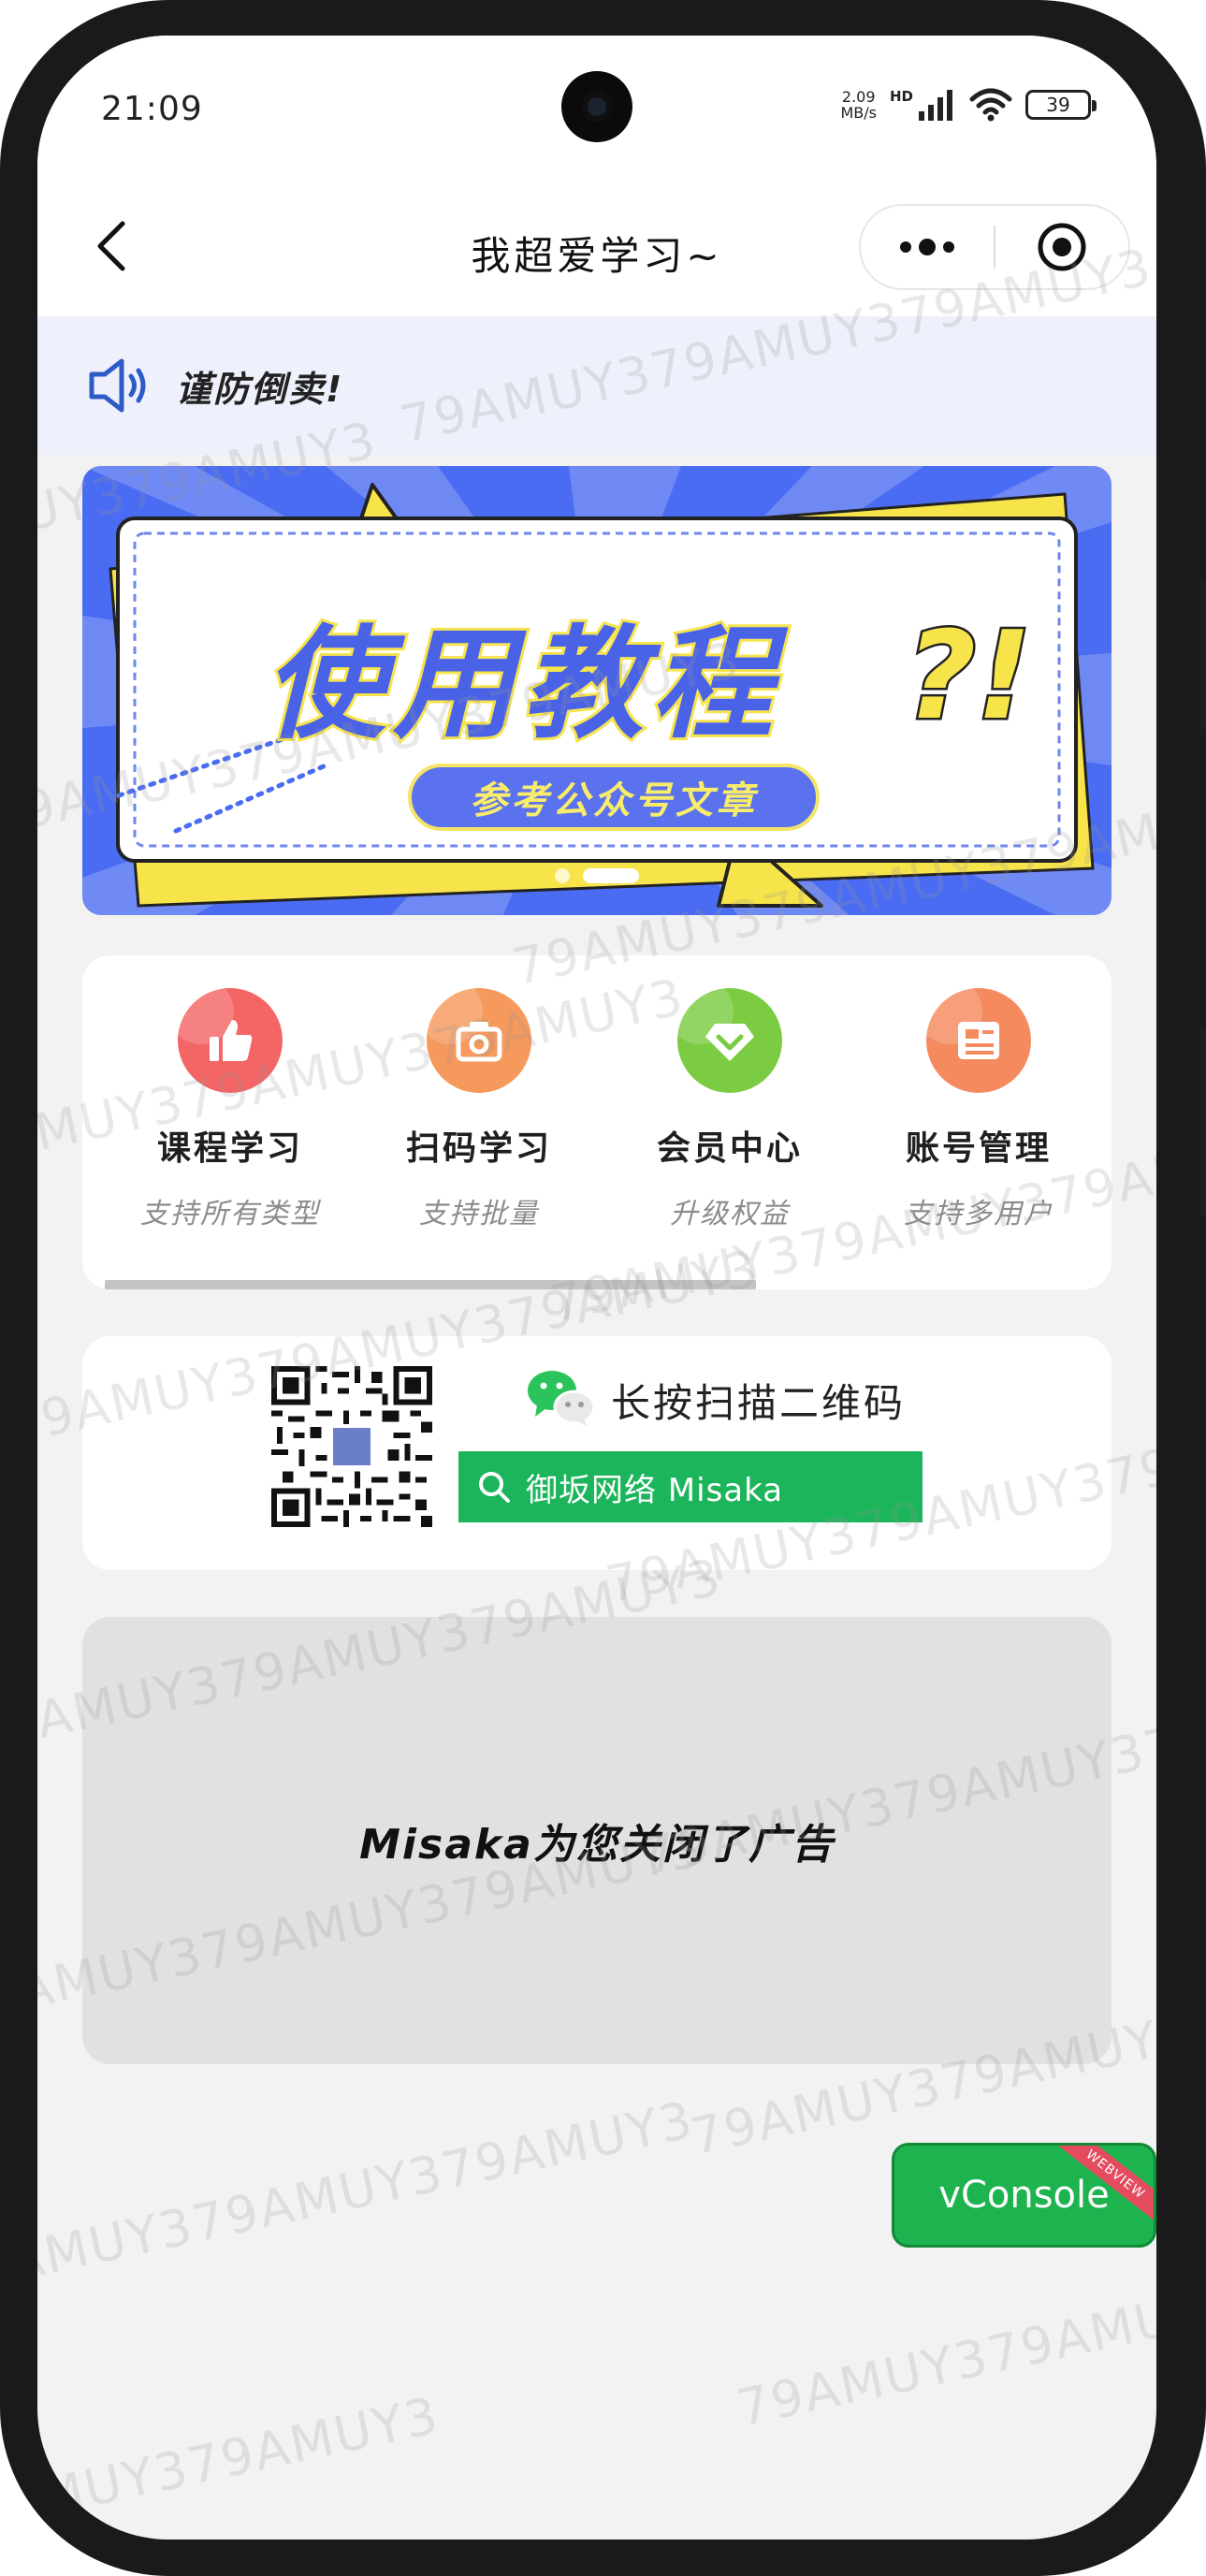  I want to click on menu-label: 扫码学习, so click(478, 1148).